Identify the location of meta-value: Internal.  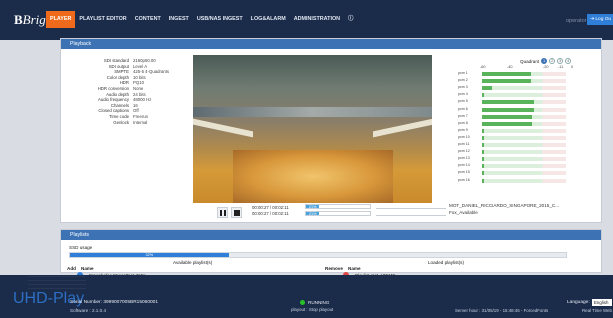
(140, 122).